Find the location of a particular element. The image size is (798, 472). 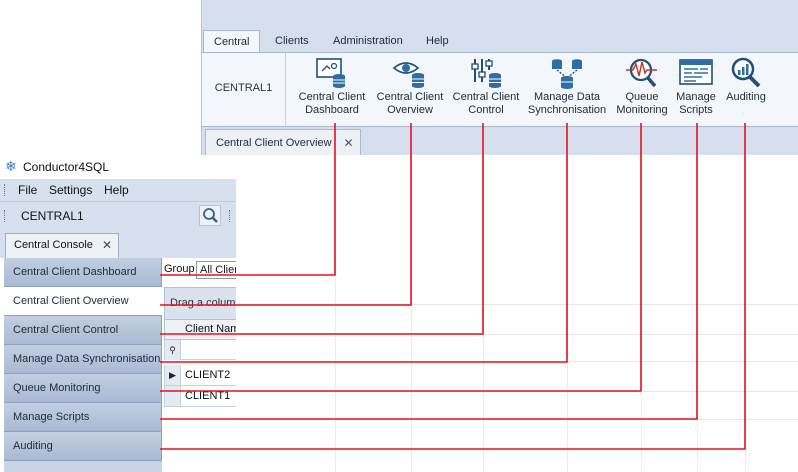

menu-help: Help is located at coordinates (116, 190).